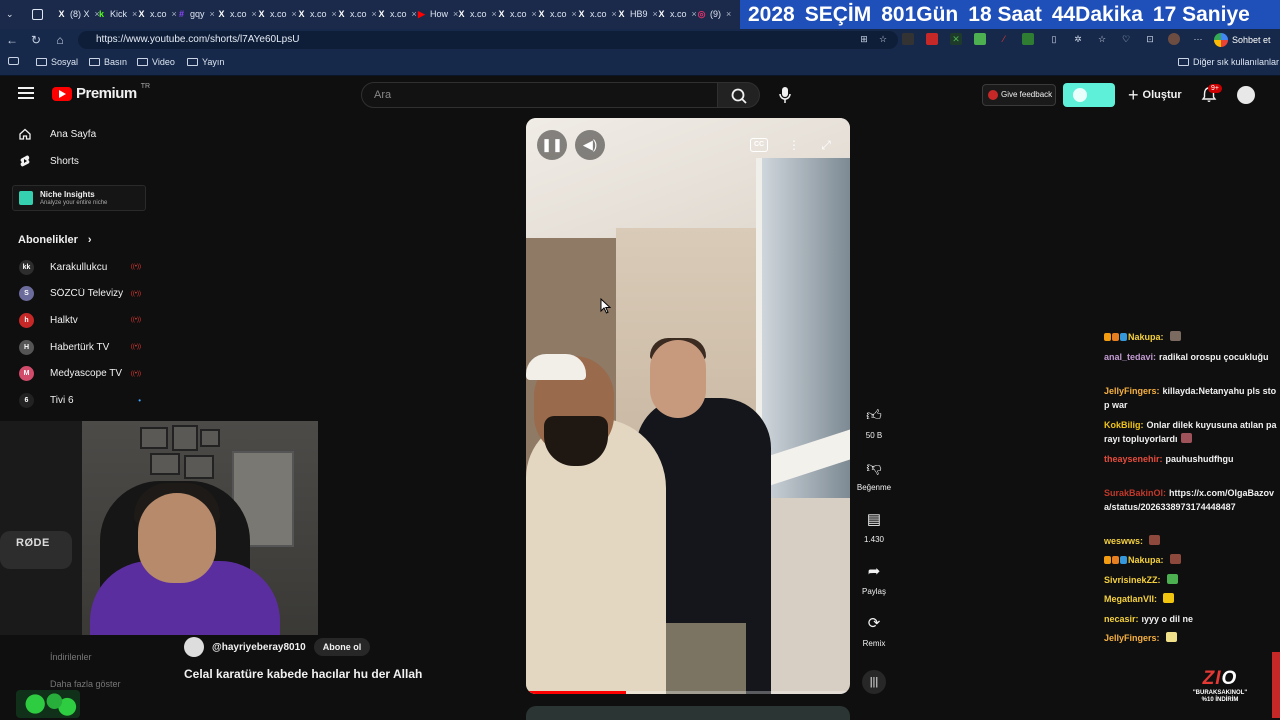  I want to click on niche-insights-widget: Niche Insights Analyze your entire niche, so click(79, 198).